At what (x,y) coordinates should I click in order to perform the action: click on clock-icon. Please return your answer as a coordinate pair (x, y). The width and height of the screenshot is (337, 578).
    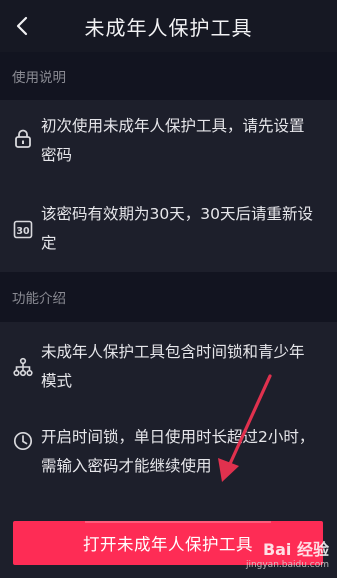
    Looking at the image, I should click on (23, 441).